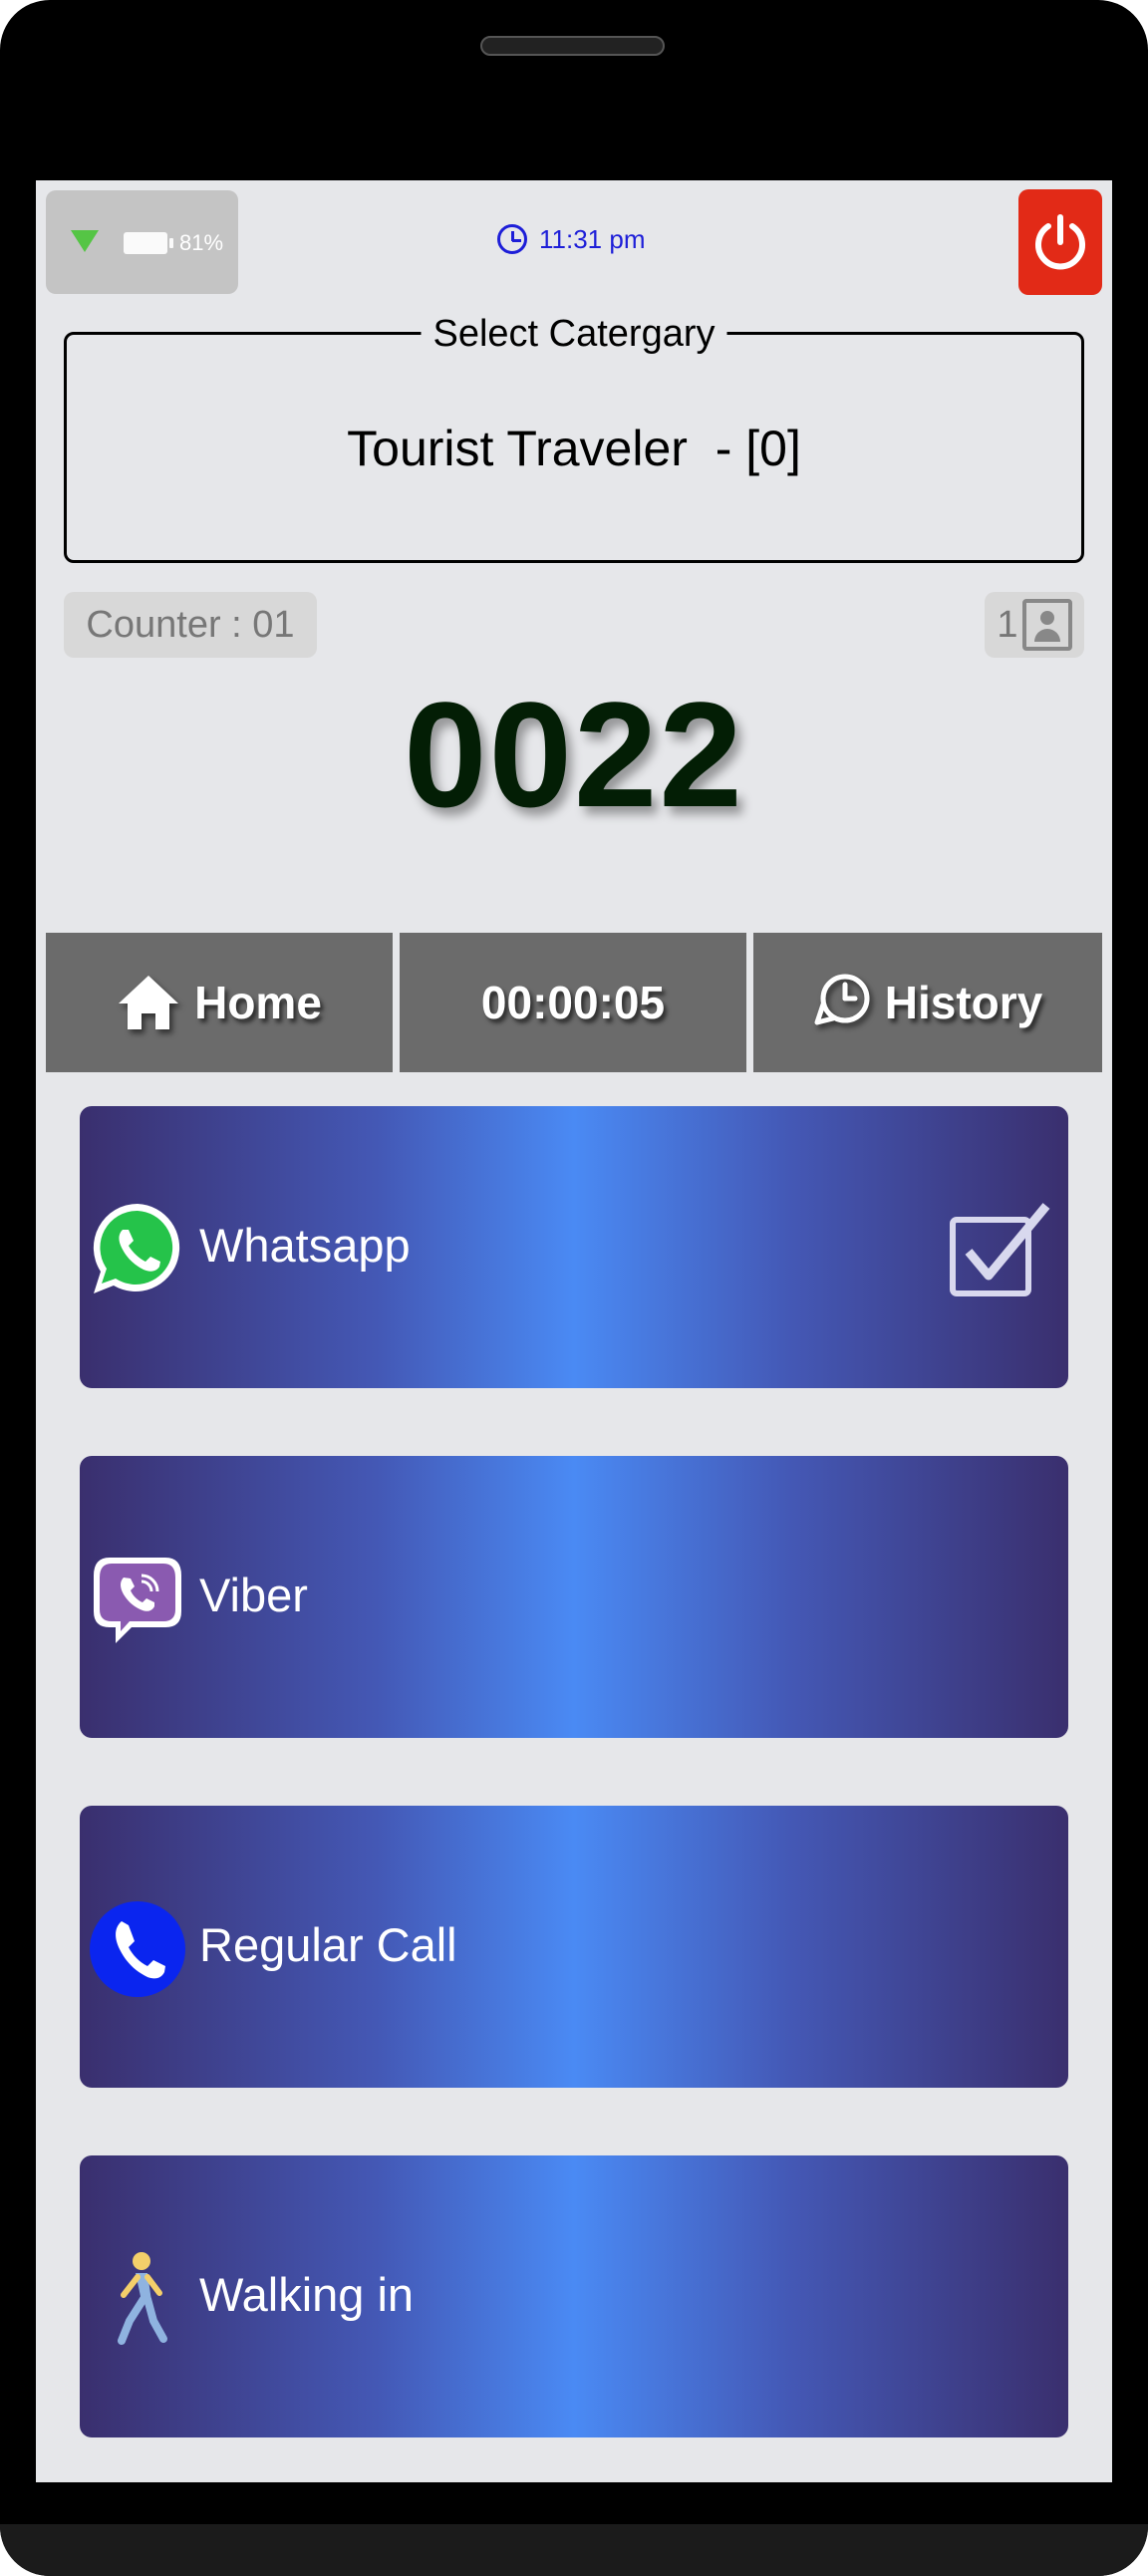 The width and height of the screenshot is (1148, 2576). What do you see at coordinates (85, 241) in the screenshot?
I see `wifi-icon` at bounding box center [85, 241].